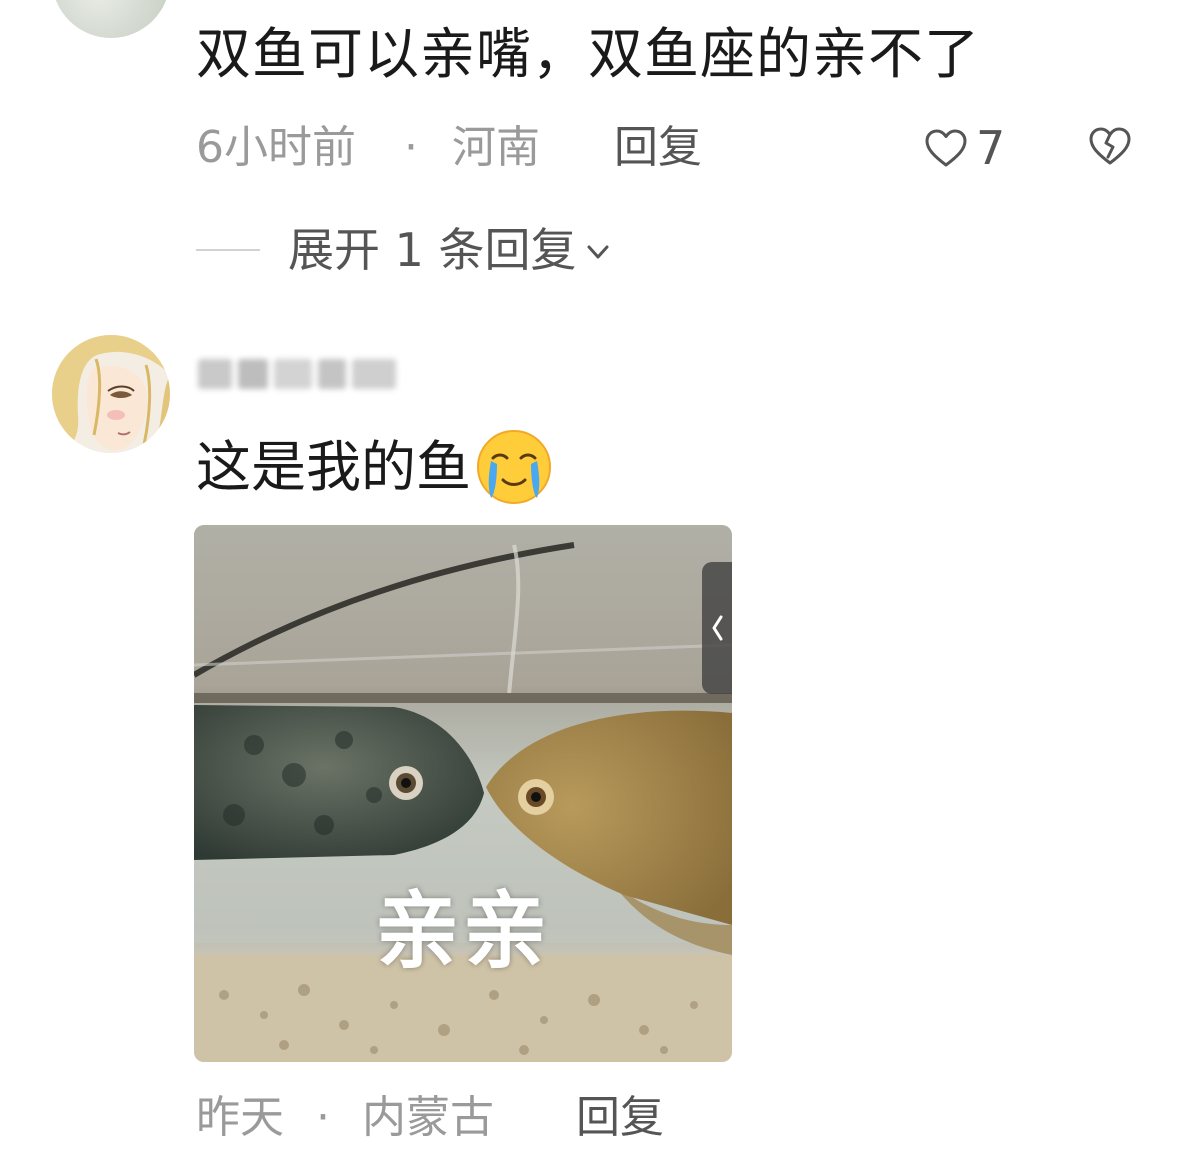  Describe the element at coordinates (432, 250) in the screenshot. I see `expand-replies-label: 展开 1 条回复` at that location.